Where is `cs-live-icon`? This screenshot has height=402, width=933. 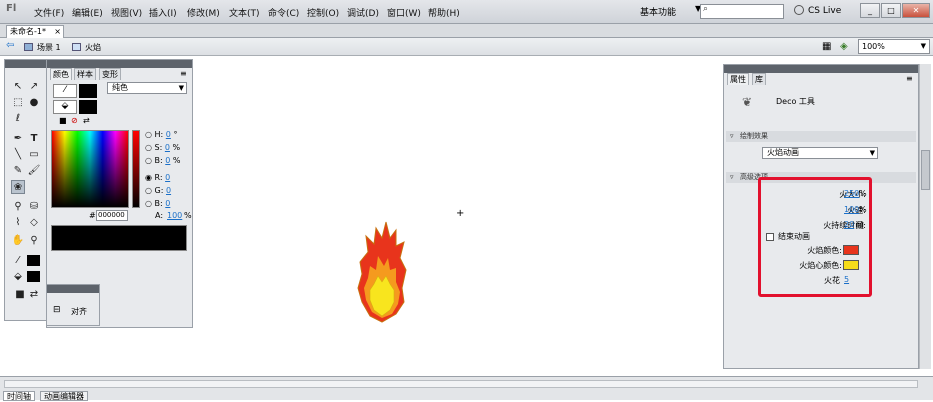
cs-live-icon is located at coordinates (799, 10).